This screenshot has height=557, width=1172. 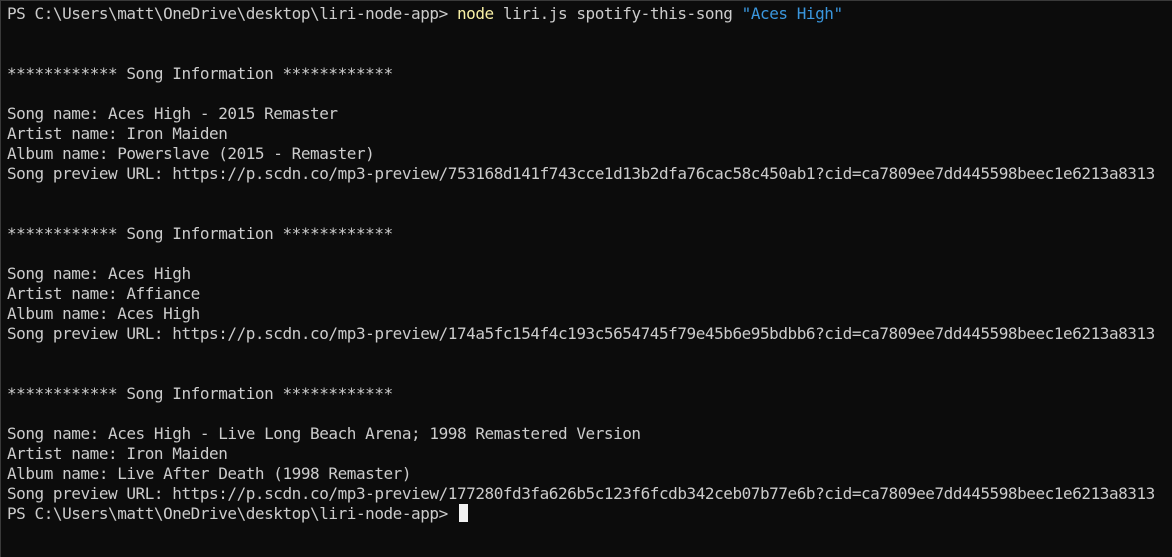 What do you see at coordinates (99, 273) in the screenshot?
I see `result-2-song-name: Song name: Aces High` at bounding box center [99, 273].